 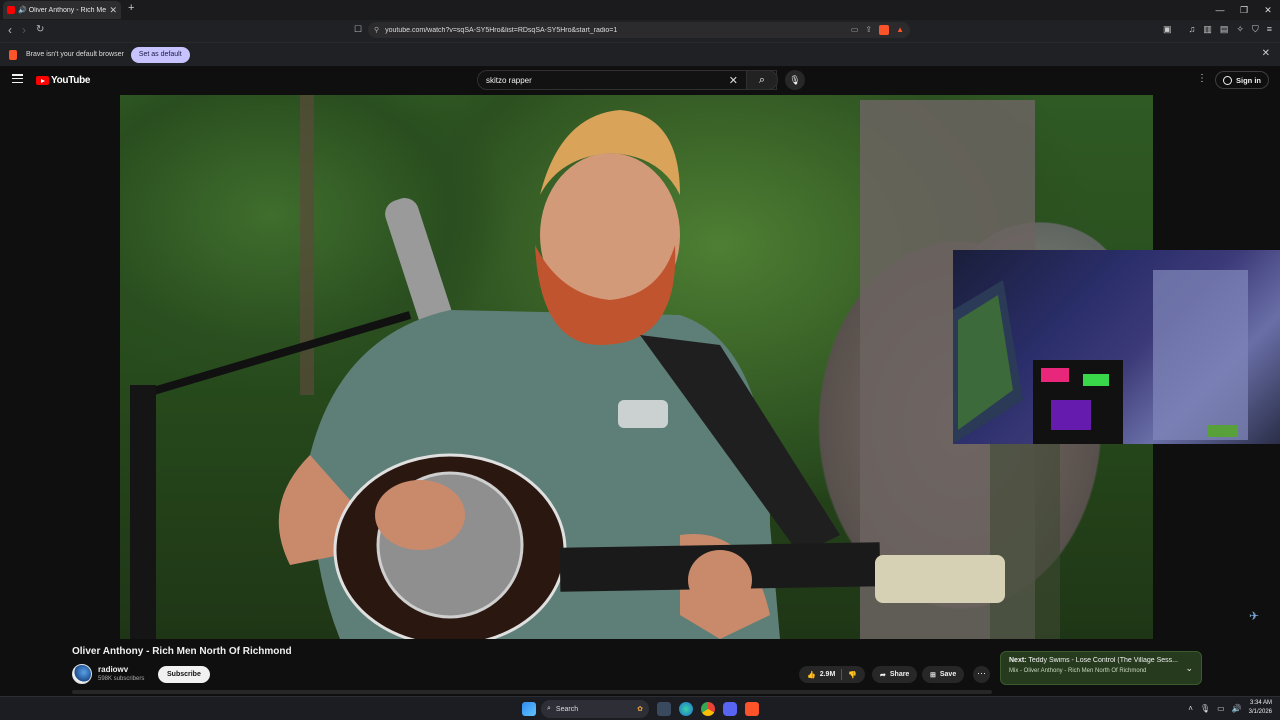 I want to click on new-tab-icon: +, so click(x=131, y=8).